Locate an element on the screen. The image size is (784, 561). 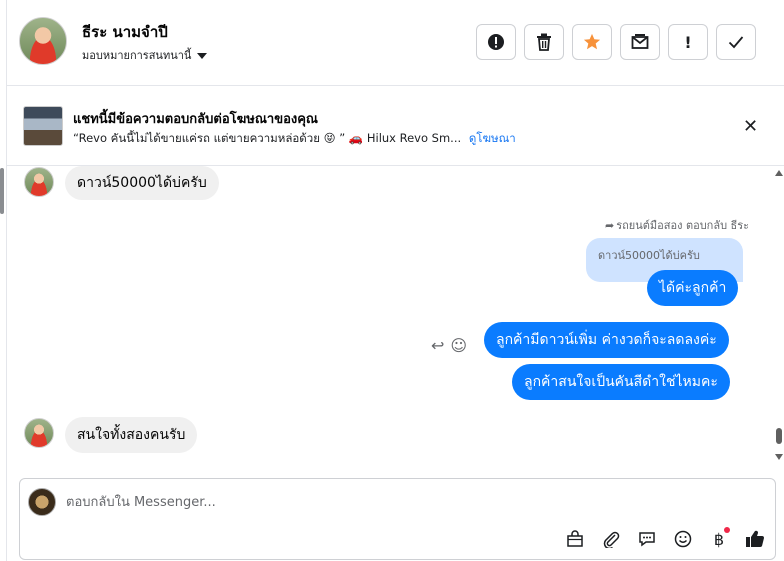
baht-icon: ฿ is located at coordinates (719, 539).